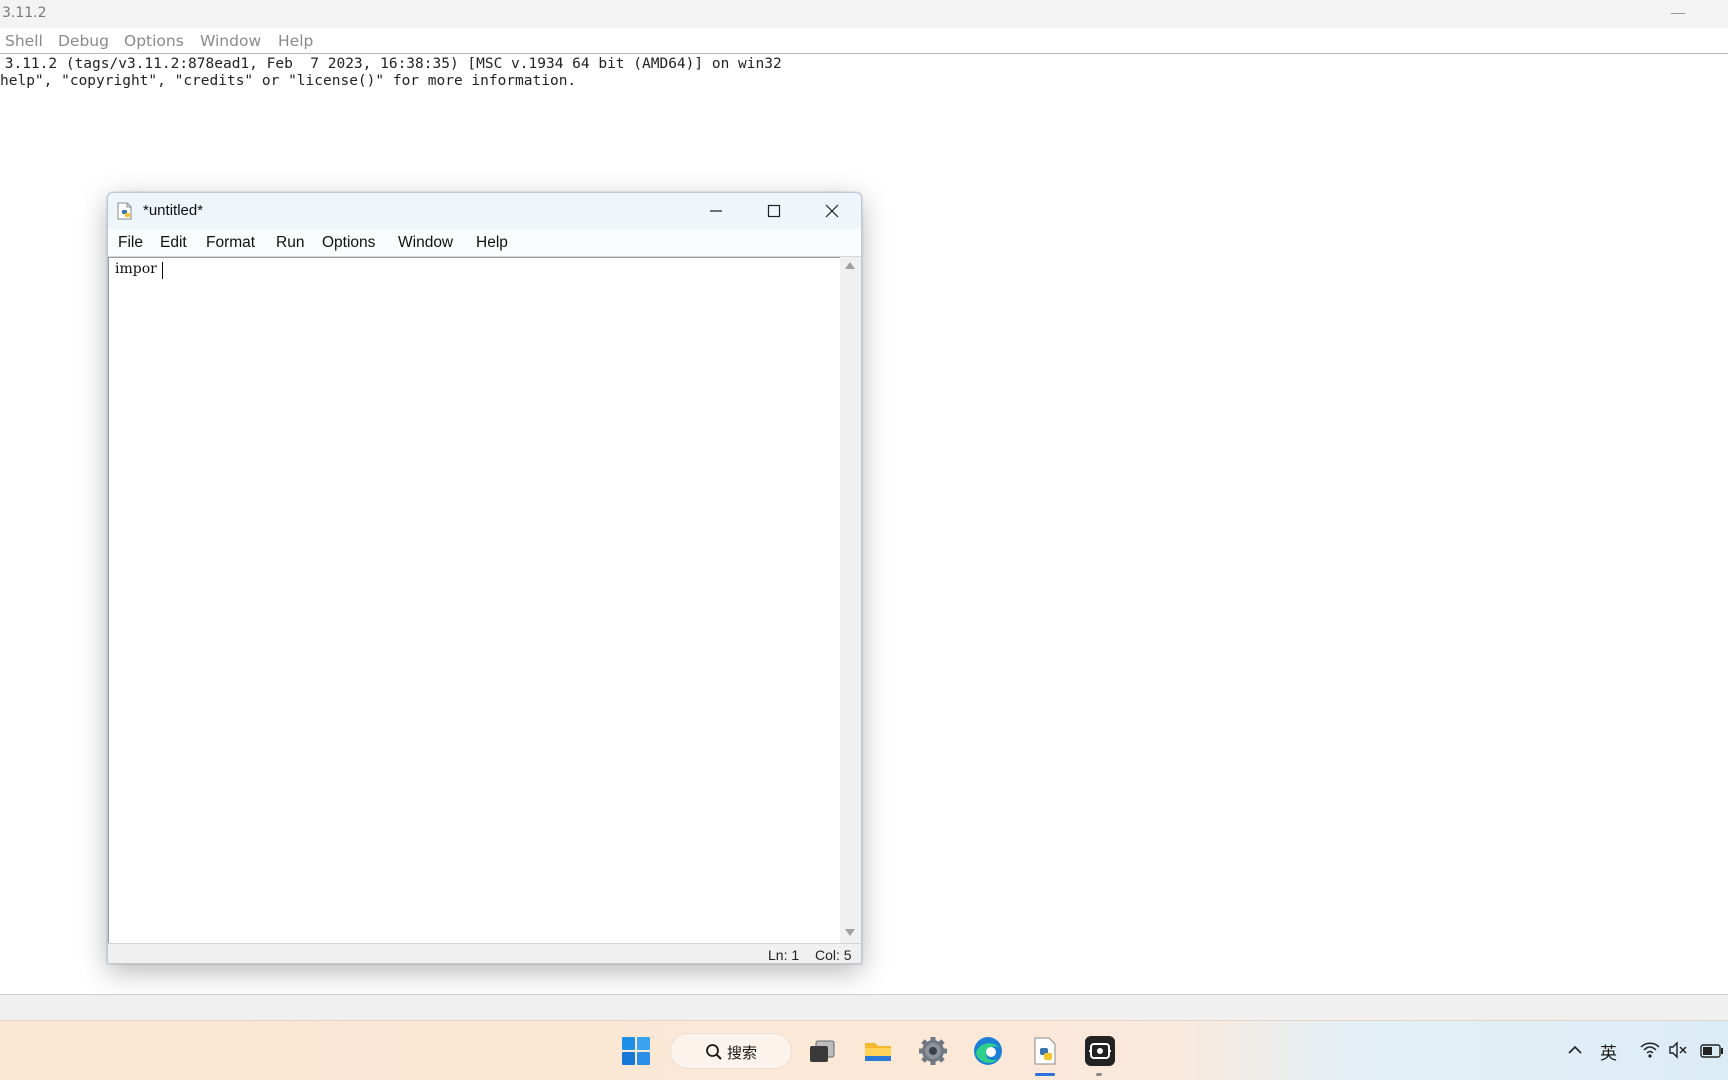  I want to click on editor-titlebar: *untitled*, so click(484, 211).